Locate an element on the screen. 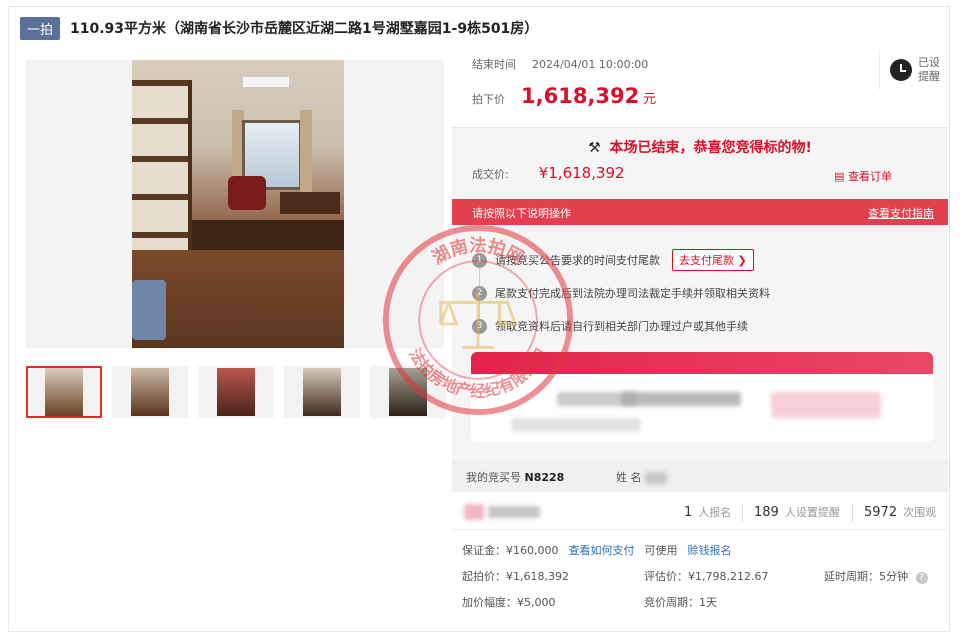 Image resolution: width=960 pixels, height=641 pixels. step-item: 2 尾款支付完成后到法院办理司法裁定手续并领取相关资料 is located at coordinates (621, 293).